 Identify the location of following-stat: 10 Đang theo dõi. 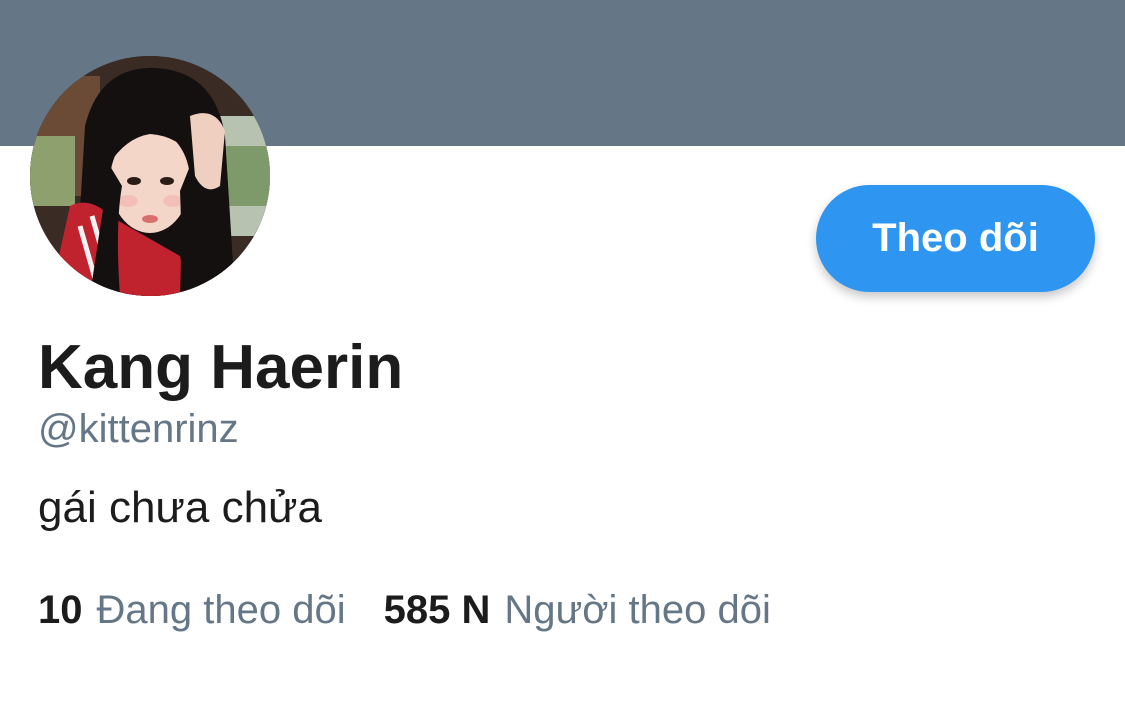
(192, 610).